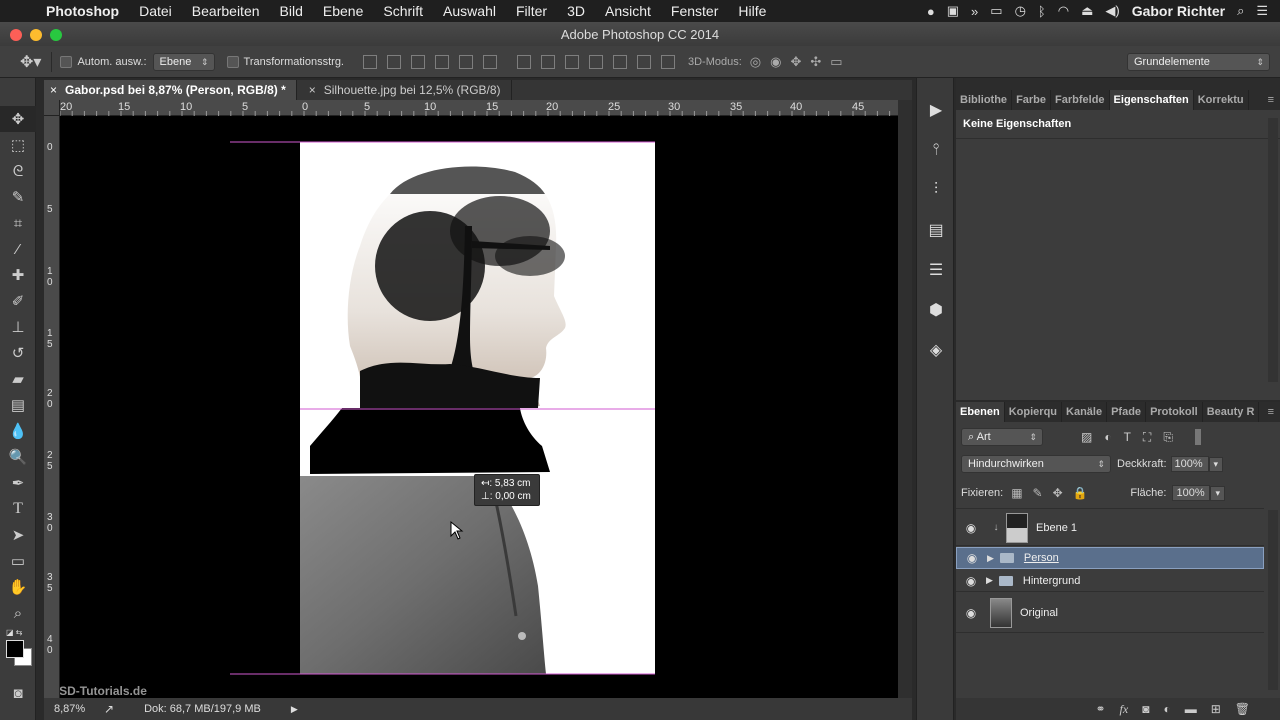 The height and width of the screenshot is (720, 1280). What do you see at coordinates (1197, 437) in the screenshot?
I see `filter-toggle` at bounding box center [1197, 437].